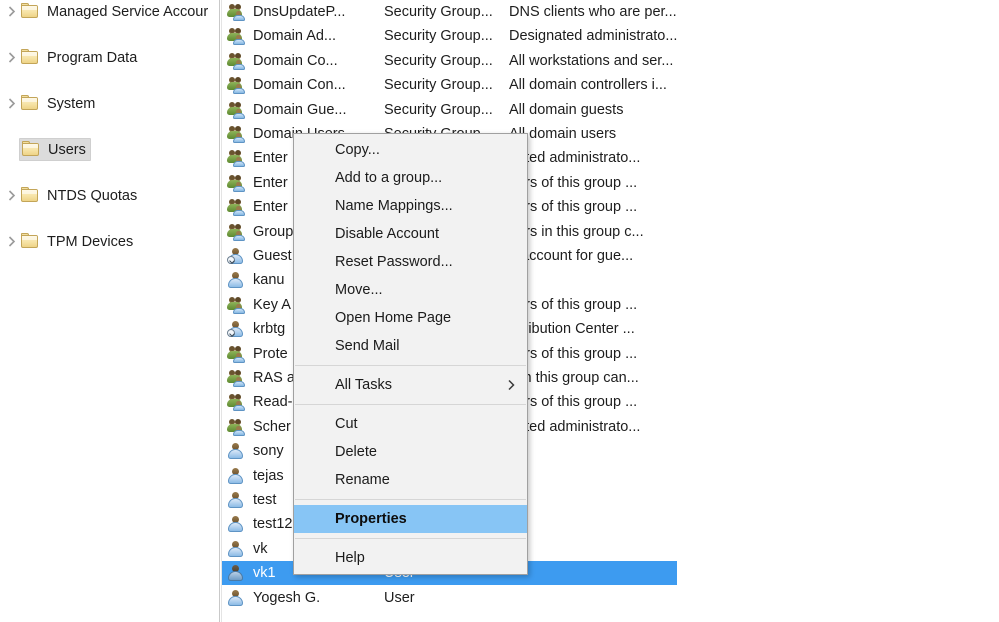  I want to click on tree-item-content: Managed Service Accour, so click(116, 11).